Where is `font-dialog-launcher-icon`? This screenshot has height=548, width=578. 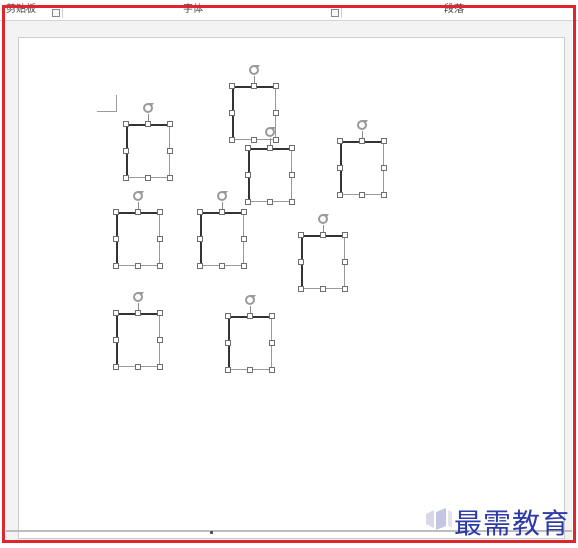
font-dialog-launcher-icon is located at coordinates (335, 13).